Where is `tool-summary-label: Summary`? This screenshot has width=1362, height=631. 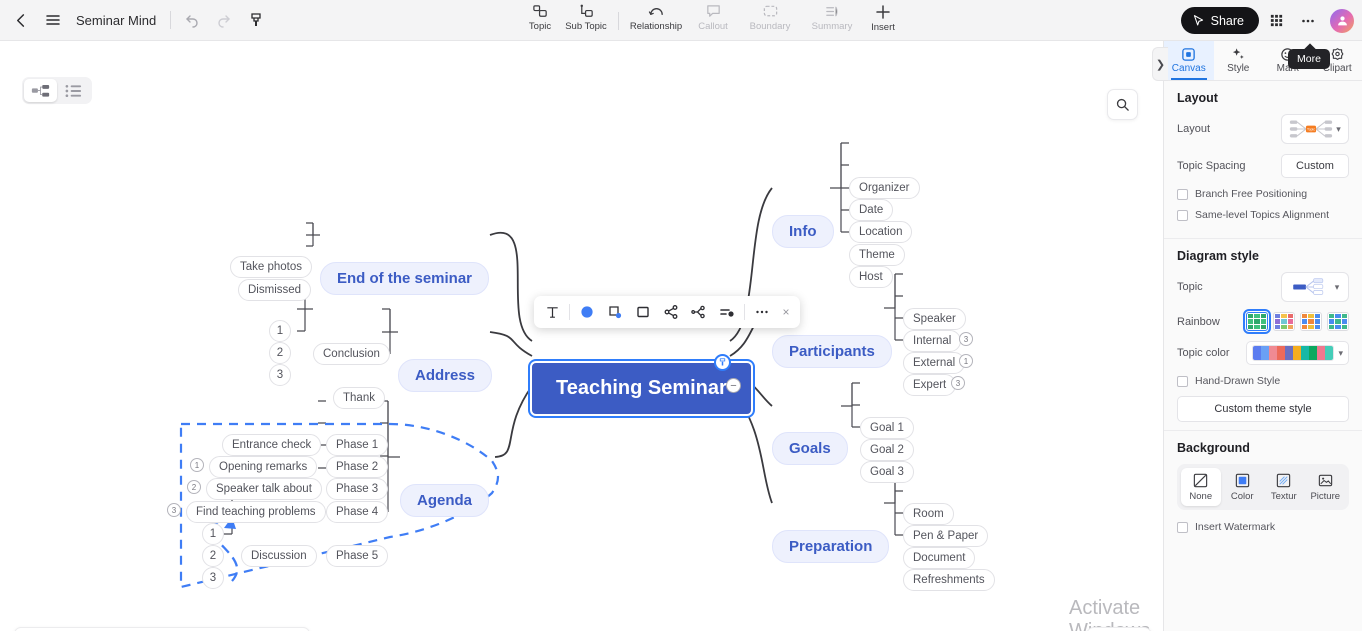
tool-summary-label: Summary is located at coordinates (832, 26).